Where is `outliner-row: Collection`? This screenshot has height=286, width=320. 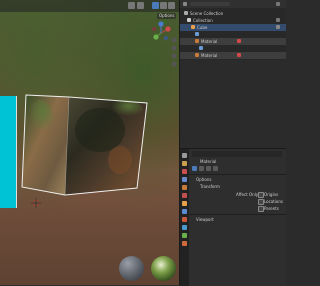 outliner-row: Collection is located at coordinates (233, 20).